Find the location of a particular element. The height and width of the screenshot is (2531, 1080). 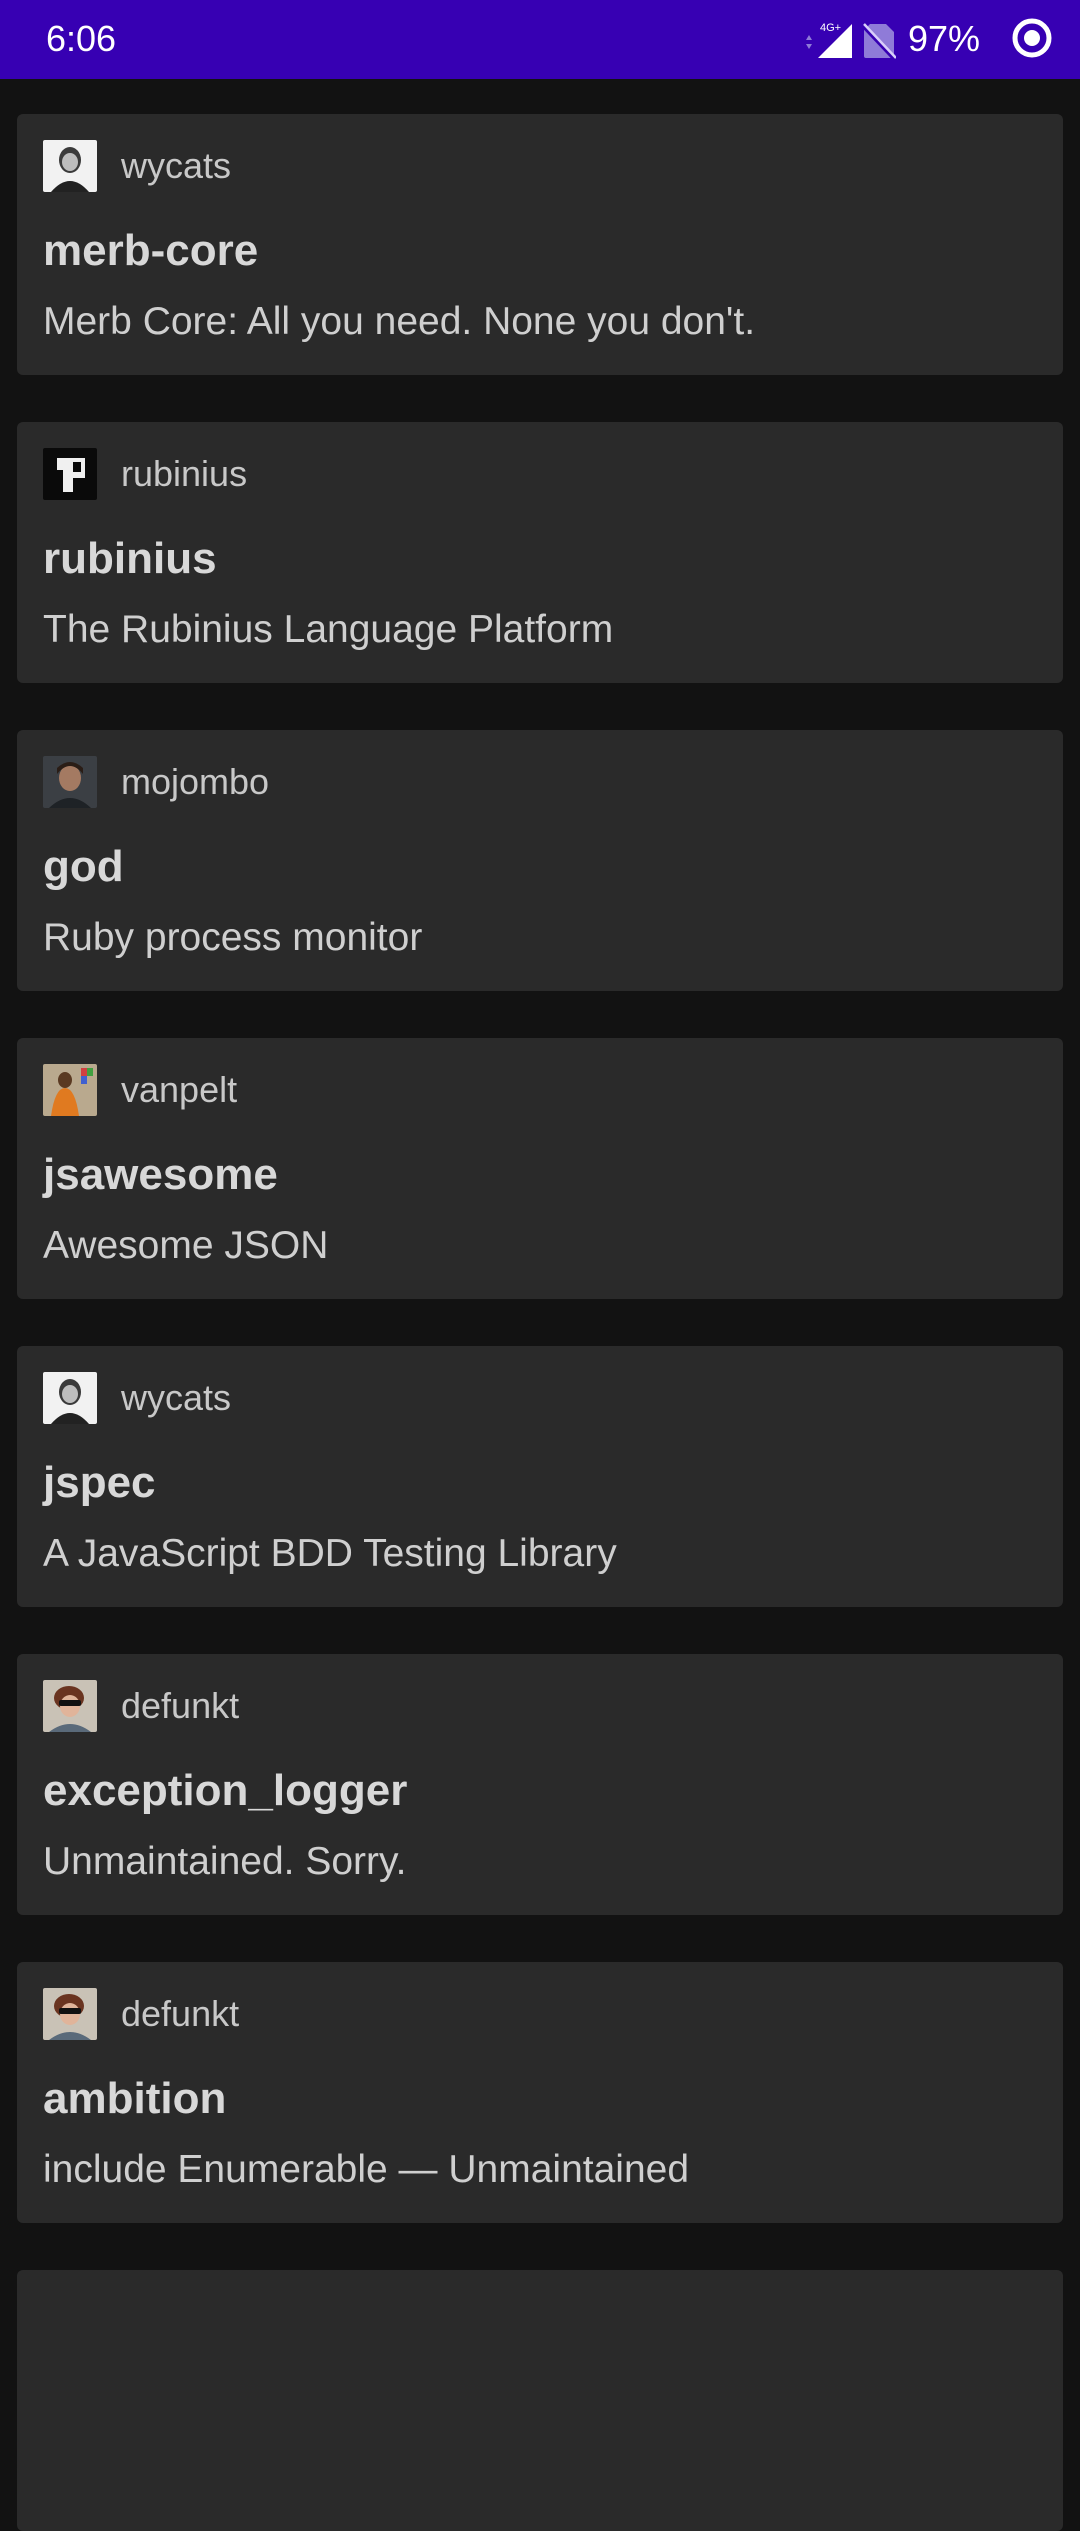

ring-icon is located at coordinates (1032, 38).